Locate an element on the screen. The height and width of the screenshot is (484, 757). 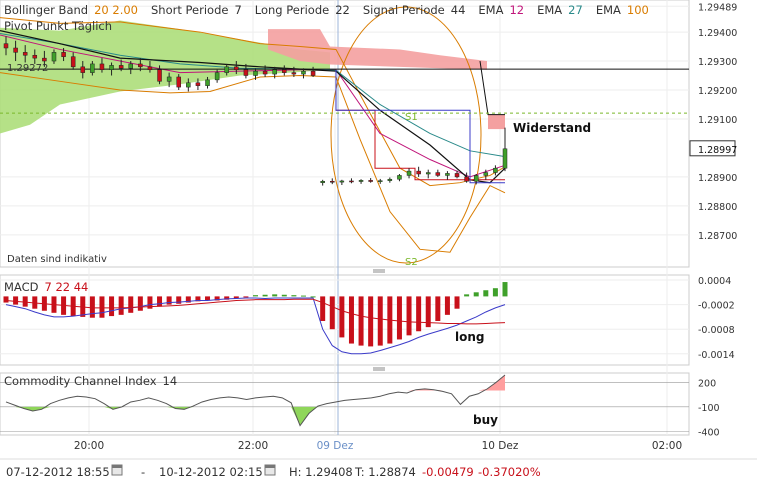
cci-tick-label: 200 is located at coordinates (707, 383).